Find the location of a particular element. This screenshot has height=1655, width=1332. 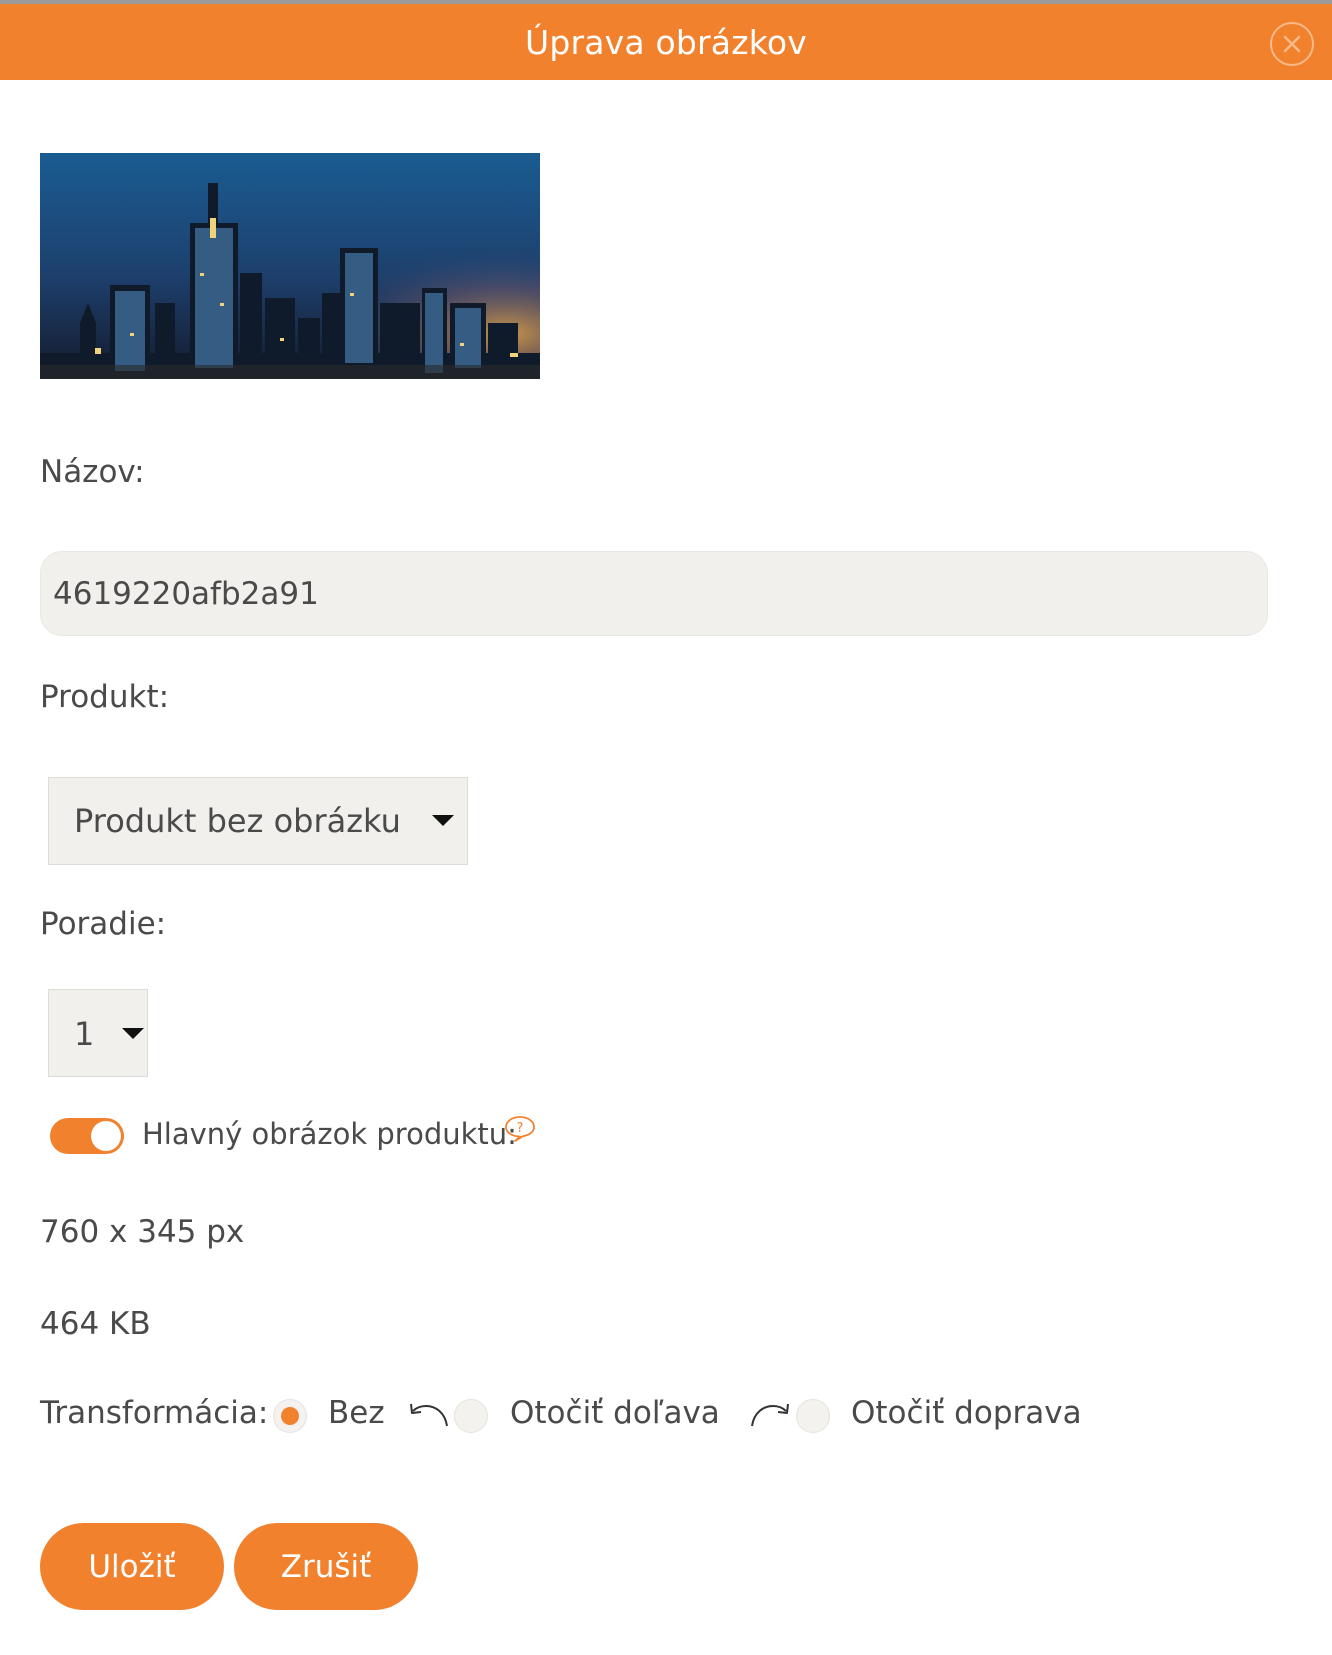

toggle-knob is located at coordinates (106, 1136).